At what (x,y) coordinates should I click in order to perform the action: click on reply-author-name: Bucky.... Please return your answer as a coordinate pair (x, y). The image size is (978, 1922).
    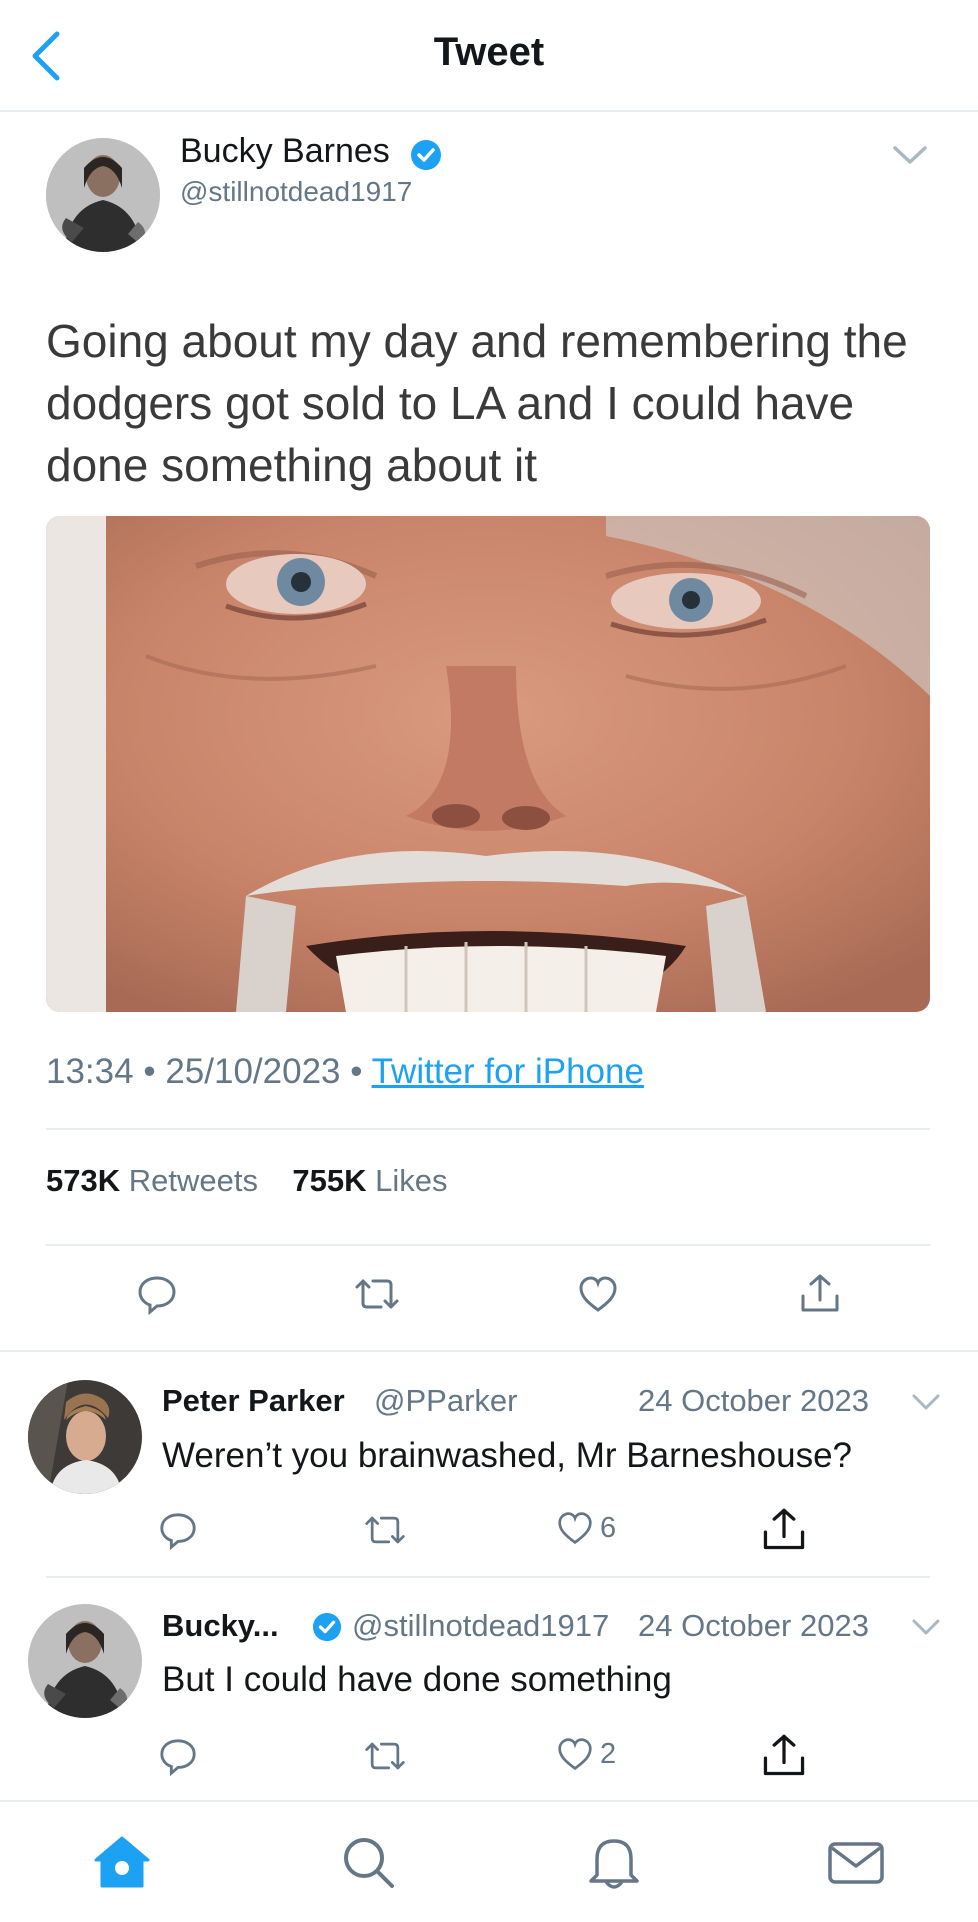
    Looking at the image, I should click on (220, 1626).